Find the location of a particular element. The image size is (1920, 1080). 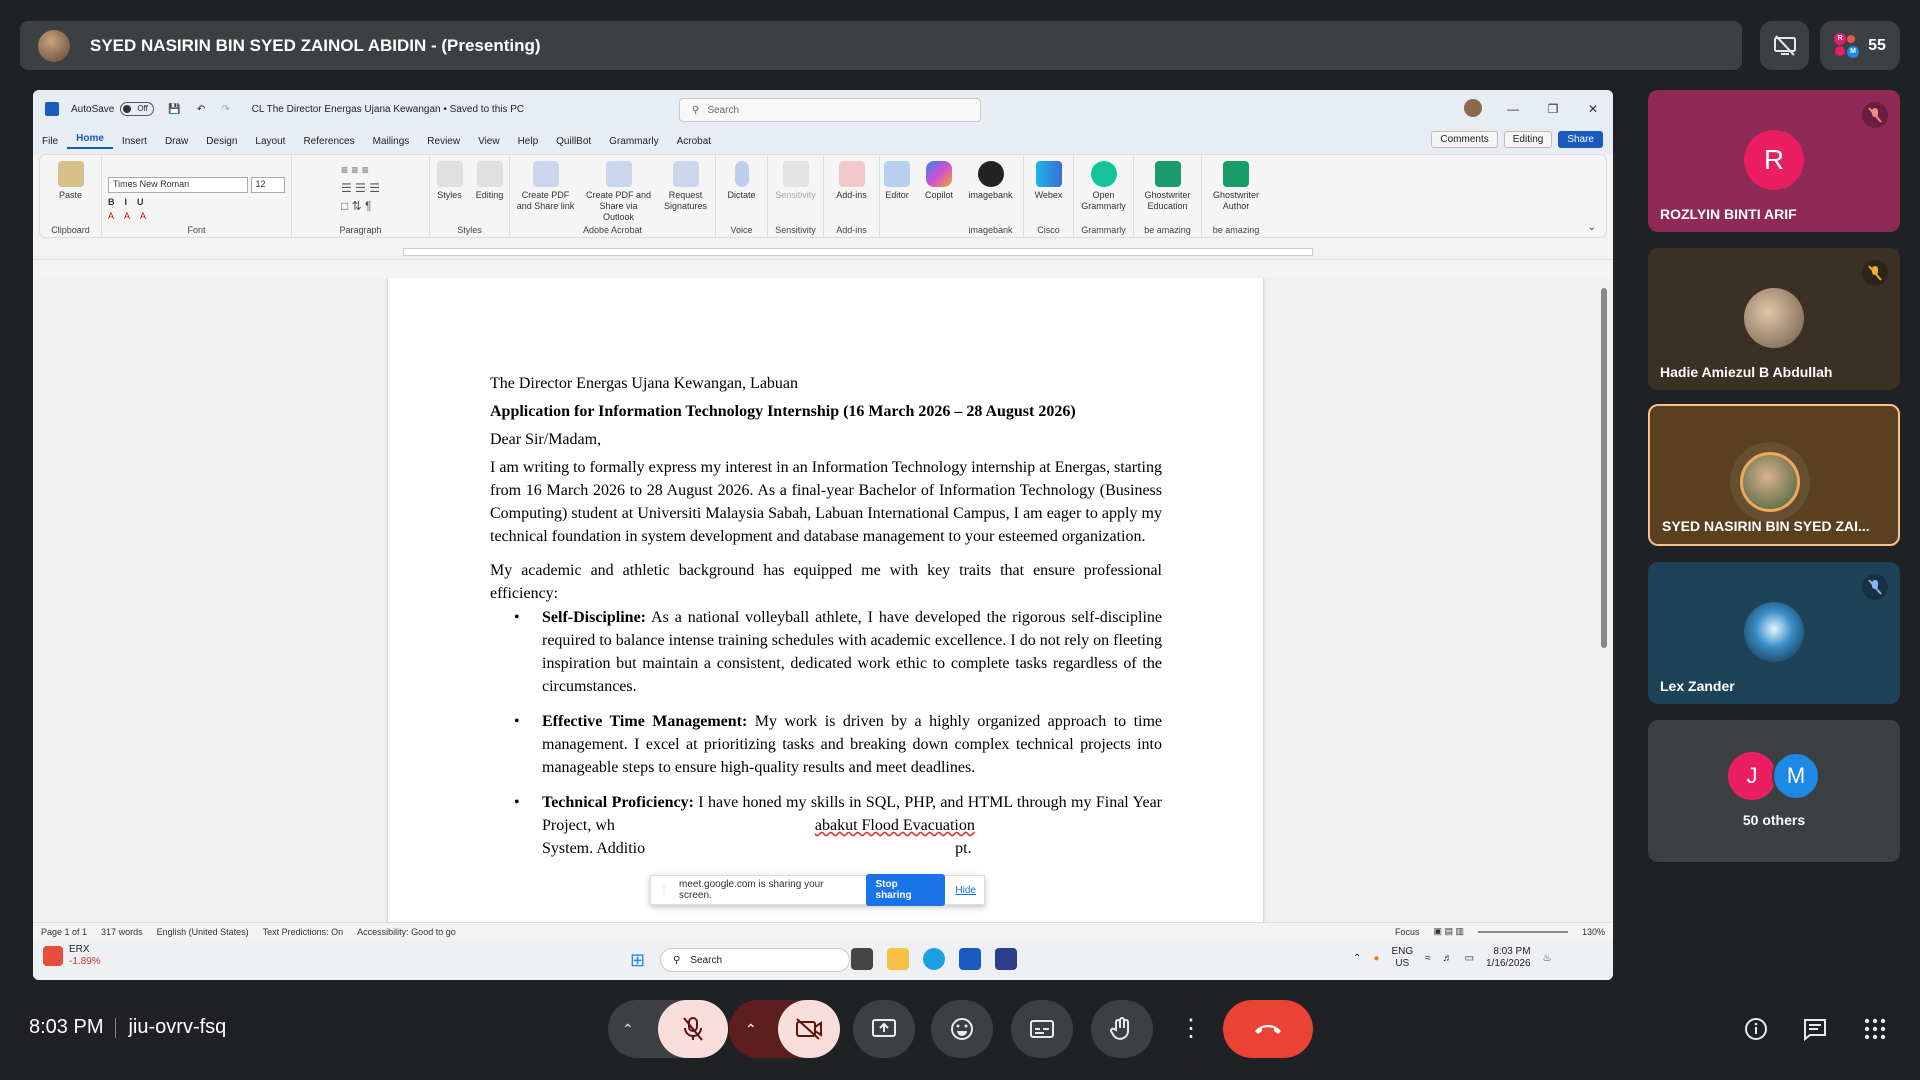

imagebank-button: imagebank is located at coordinates (991, 181).